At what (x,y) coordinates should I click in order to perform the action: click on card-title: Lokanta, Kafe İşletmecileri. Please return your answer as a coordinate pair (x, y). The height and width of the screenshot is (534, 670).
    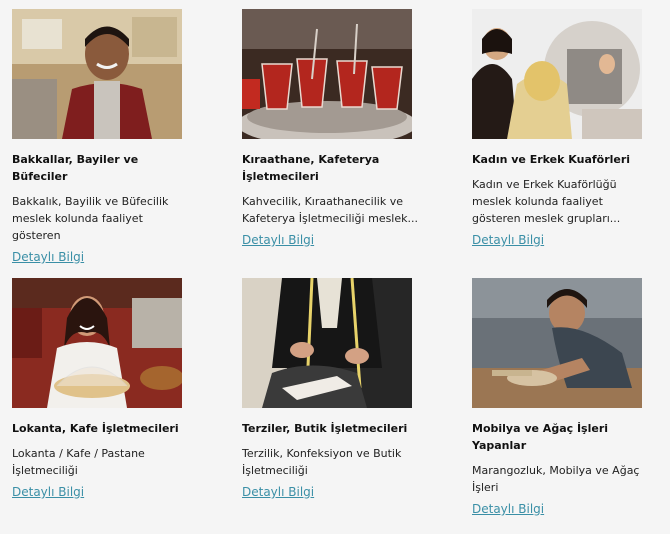
    Looking at the image, I should click on (95, 428).